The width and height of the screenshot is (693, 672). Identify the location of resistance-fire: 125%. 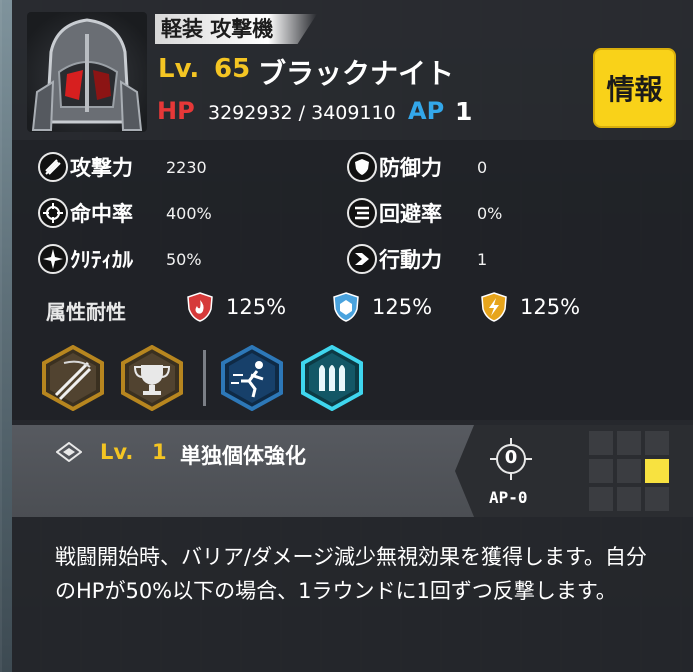
(236, 307).